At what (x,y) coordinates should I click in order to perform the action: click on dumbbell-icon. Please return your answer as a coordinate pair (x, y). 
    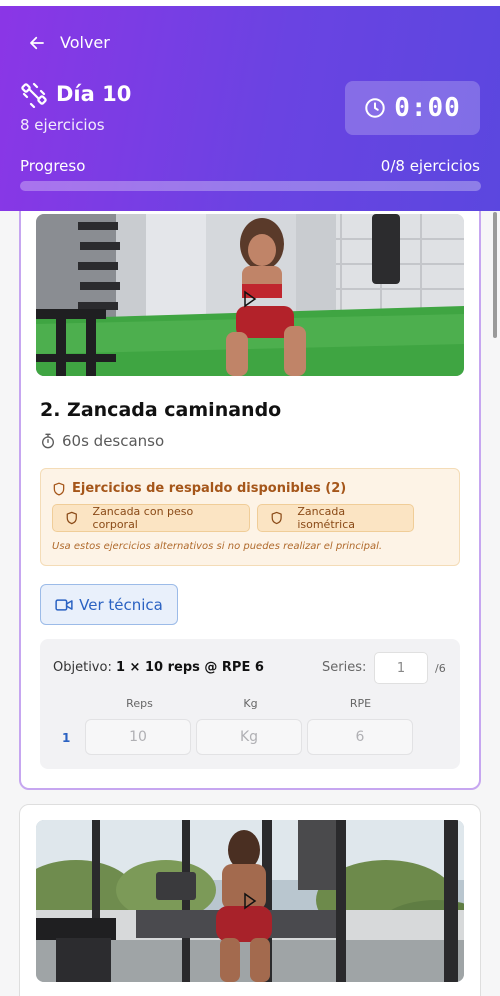
    Looking at the image, I should click on (34, 95).